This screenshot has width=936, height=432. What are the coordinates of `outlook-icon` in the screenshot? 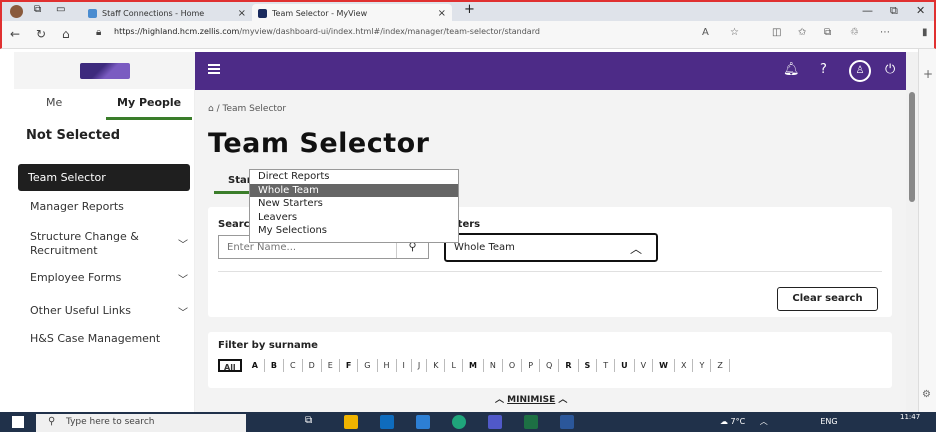 It's located at (387, 422).